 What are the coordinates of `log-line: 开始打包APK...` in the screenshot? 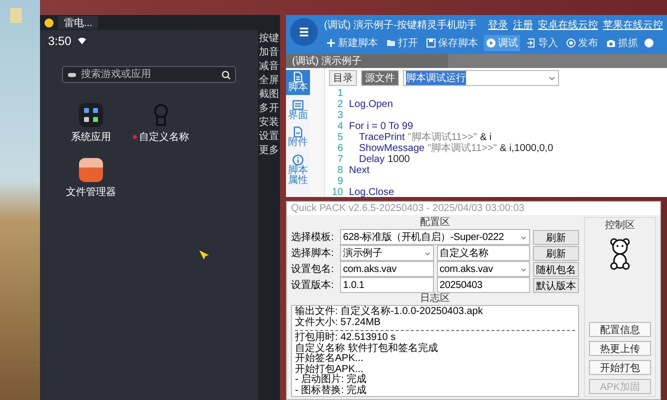 It's located at (329, 369).